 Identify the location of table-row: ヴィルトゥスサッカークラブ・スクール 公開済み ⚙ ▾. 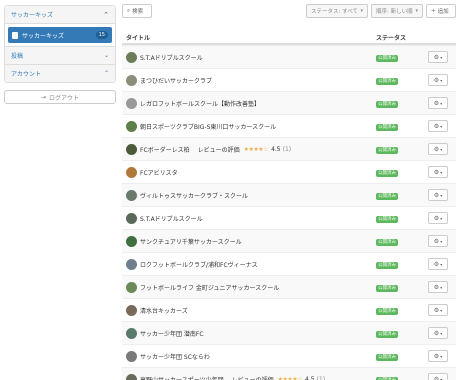
(289, 194).